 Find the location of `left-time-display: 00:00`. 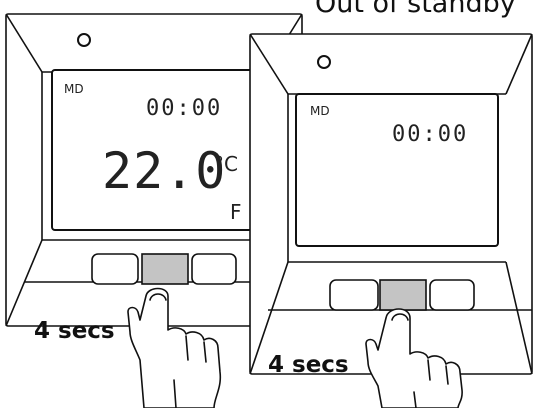

left-time-display: 00:00 is located at coordinates (184, 108).